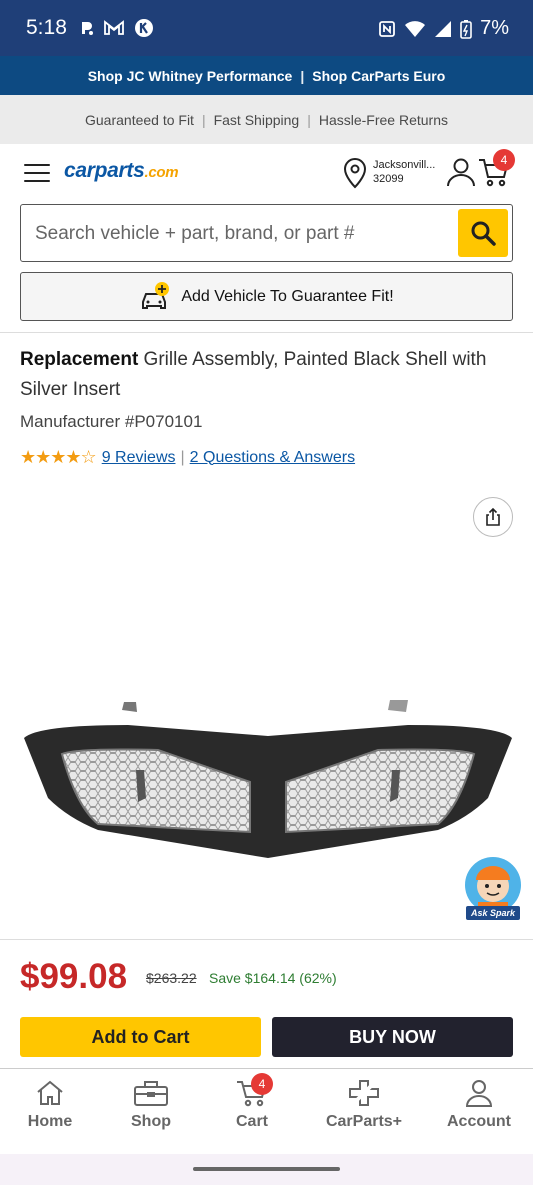  I want to click on product-title-brand: Replacement, so click(79, 359).